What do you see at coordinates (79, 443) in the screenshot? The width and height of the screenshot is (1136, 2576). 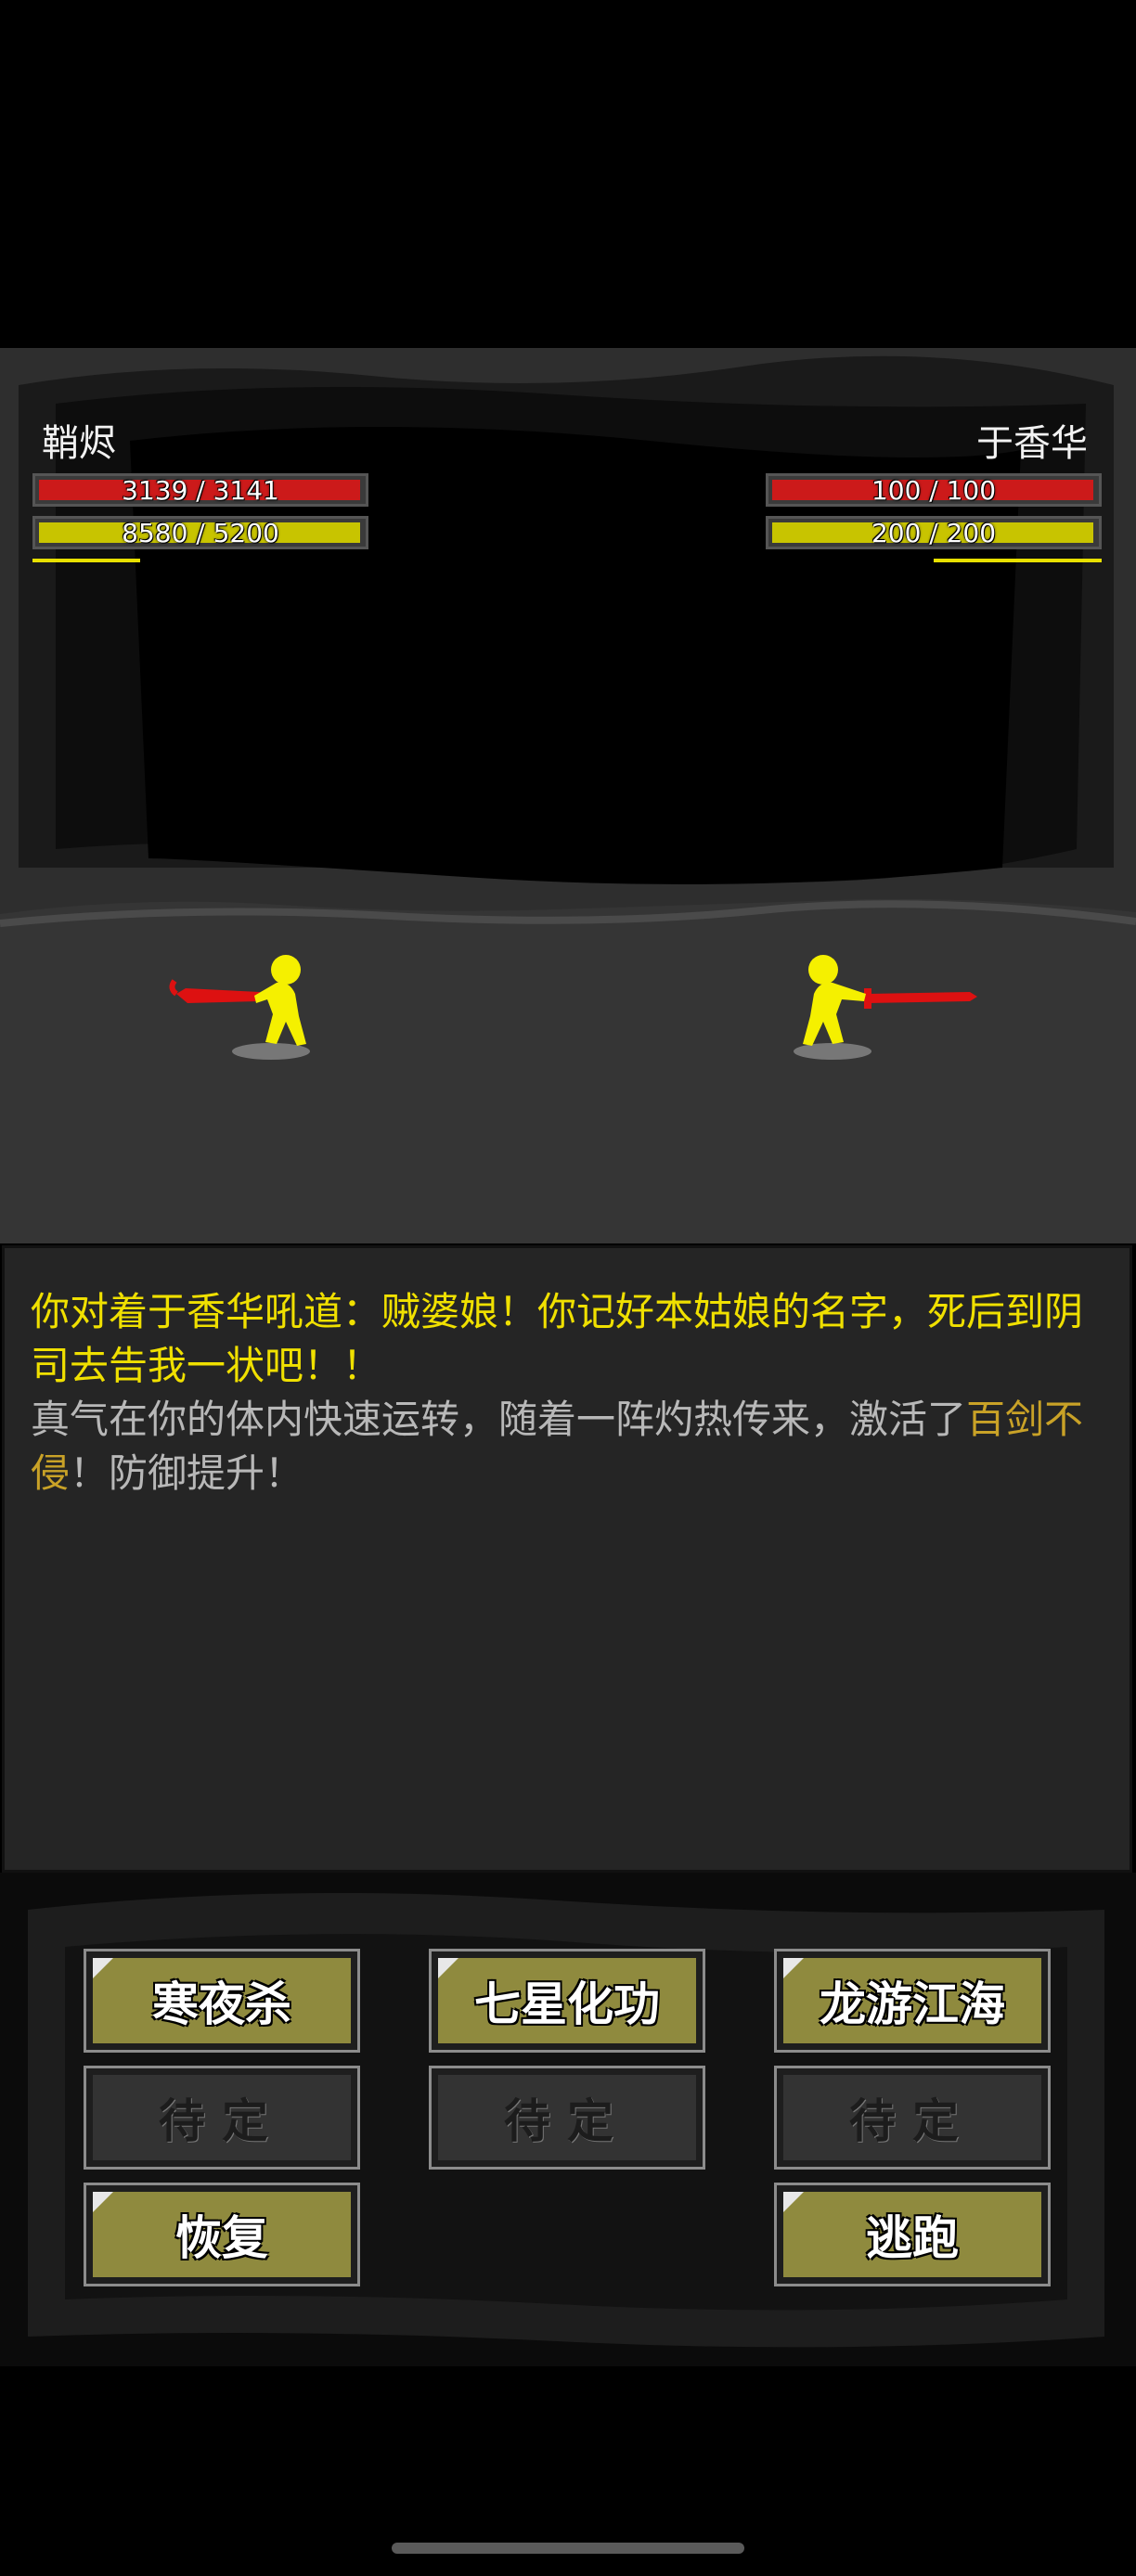 I see `player-name: 鞘烬` at bounding box center [79, 443].